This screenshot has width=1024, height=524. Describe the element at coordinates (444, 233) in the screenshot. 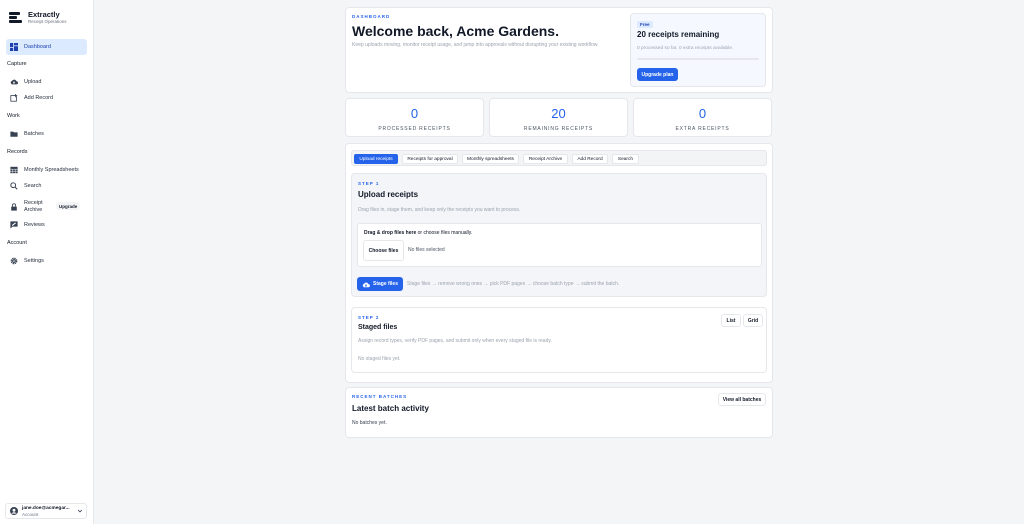

I see `dropzone-rest: or choose files manually.` at that location.